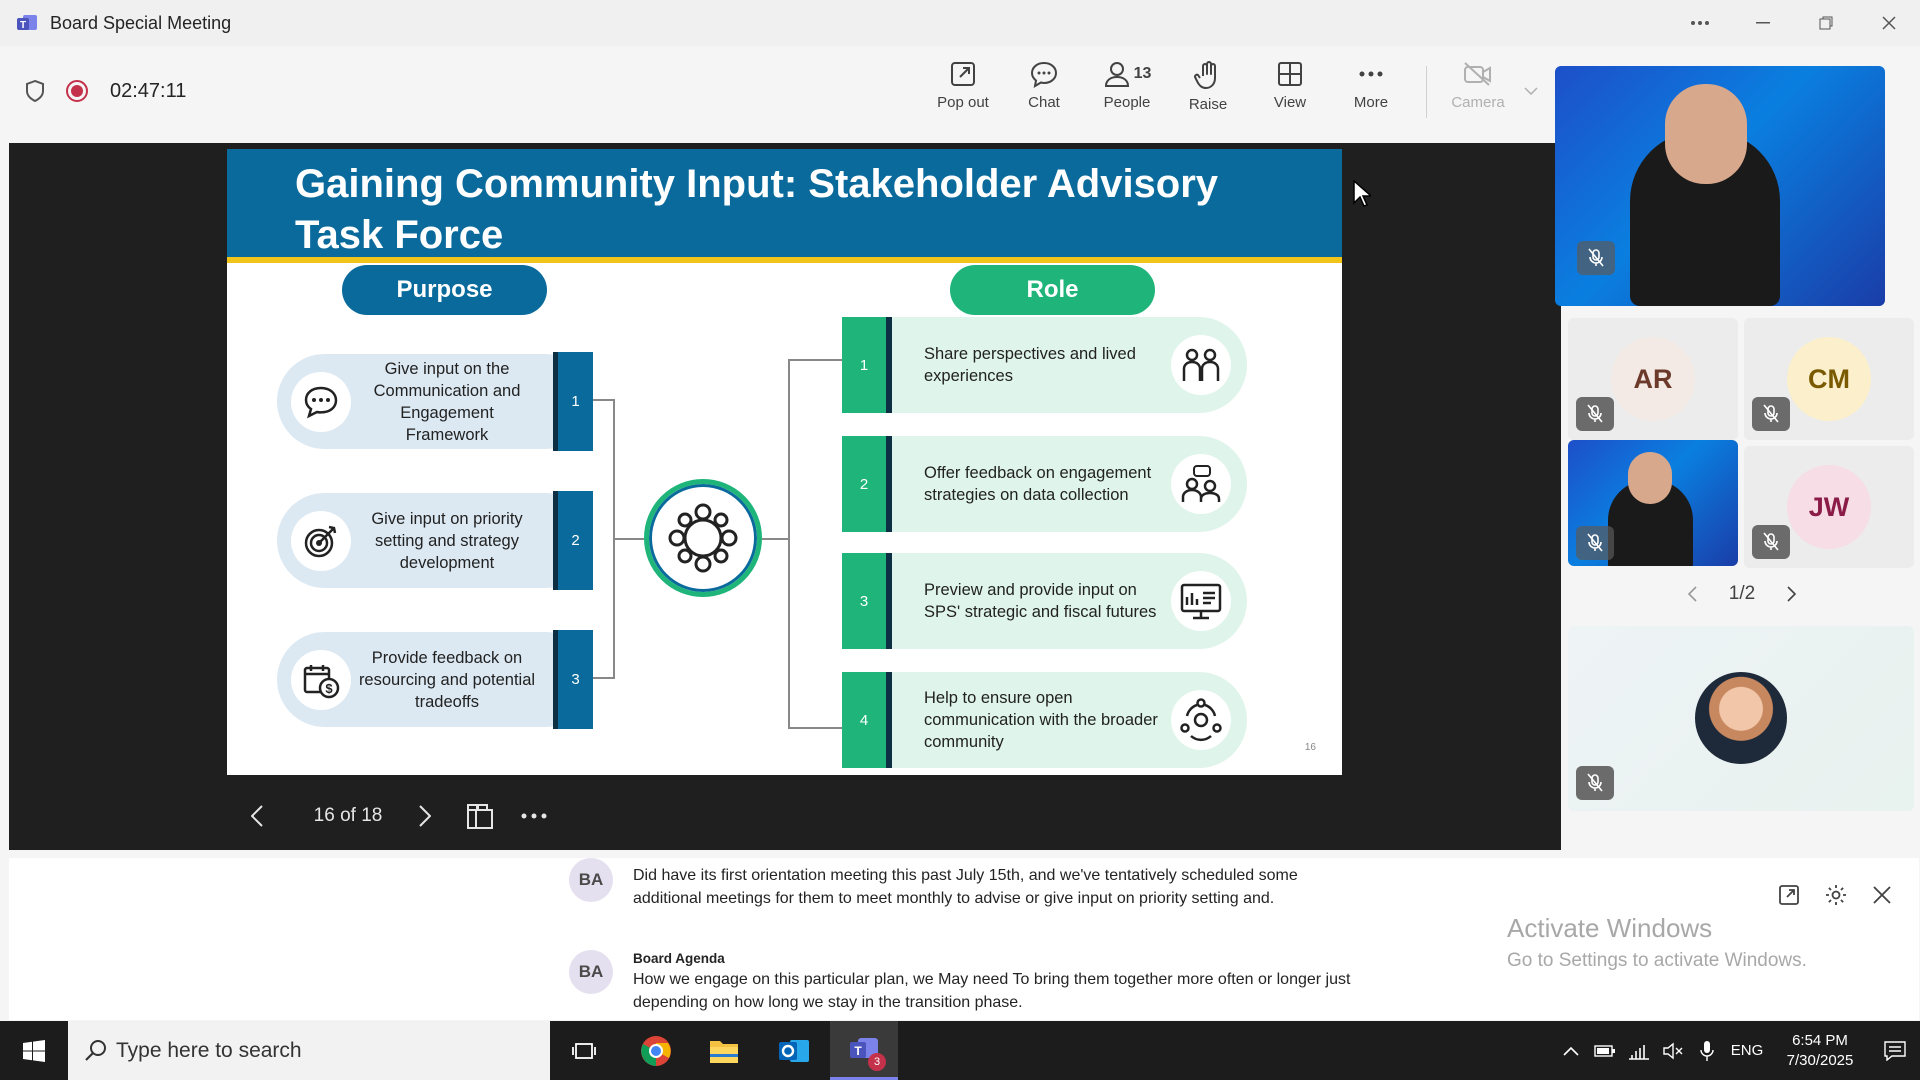 The height and width of the screenshot is (1080, 1920). Describe the element at coordinates (1789, 895) in the screenshot. I see `captions-popout-icon` at that location.